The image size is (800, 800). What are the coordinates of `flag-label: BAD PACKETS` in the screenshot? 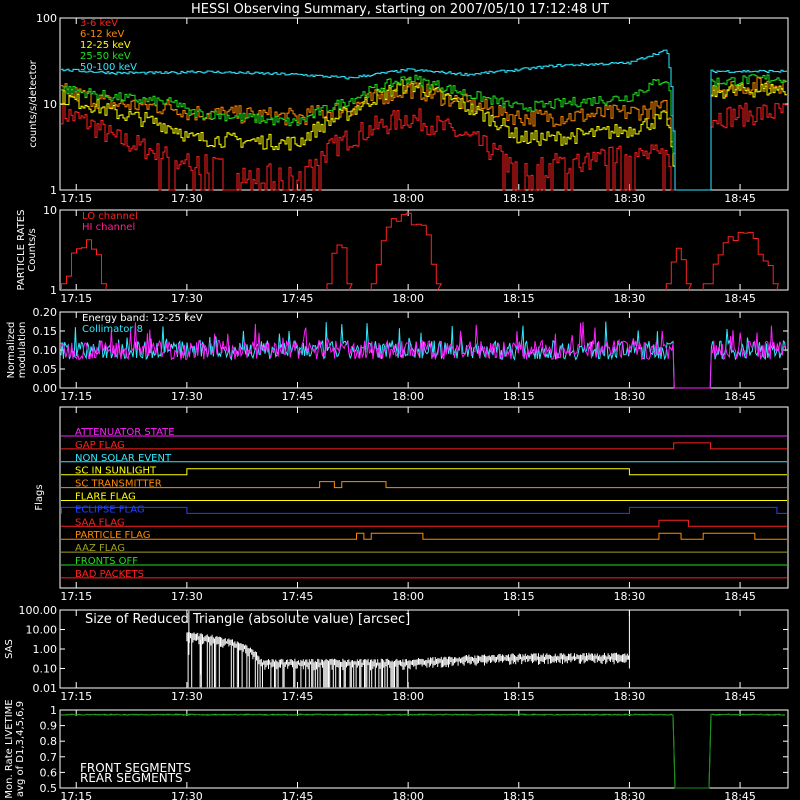 It's located at (109, 574).